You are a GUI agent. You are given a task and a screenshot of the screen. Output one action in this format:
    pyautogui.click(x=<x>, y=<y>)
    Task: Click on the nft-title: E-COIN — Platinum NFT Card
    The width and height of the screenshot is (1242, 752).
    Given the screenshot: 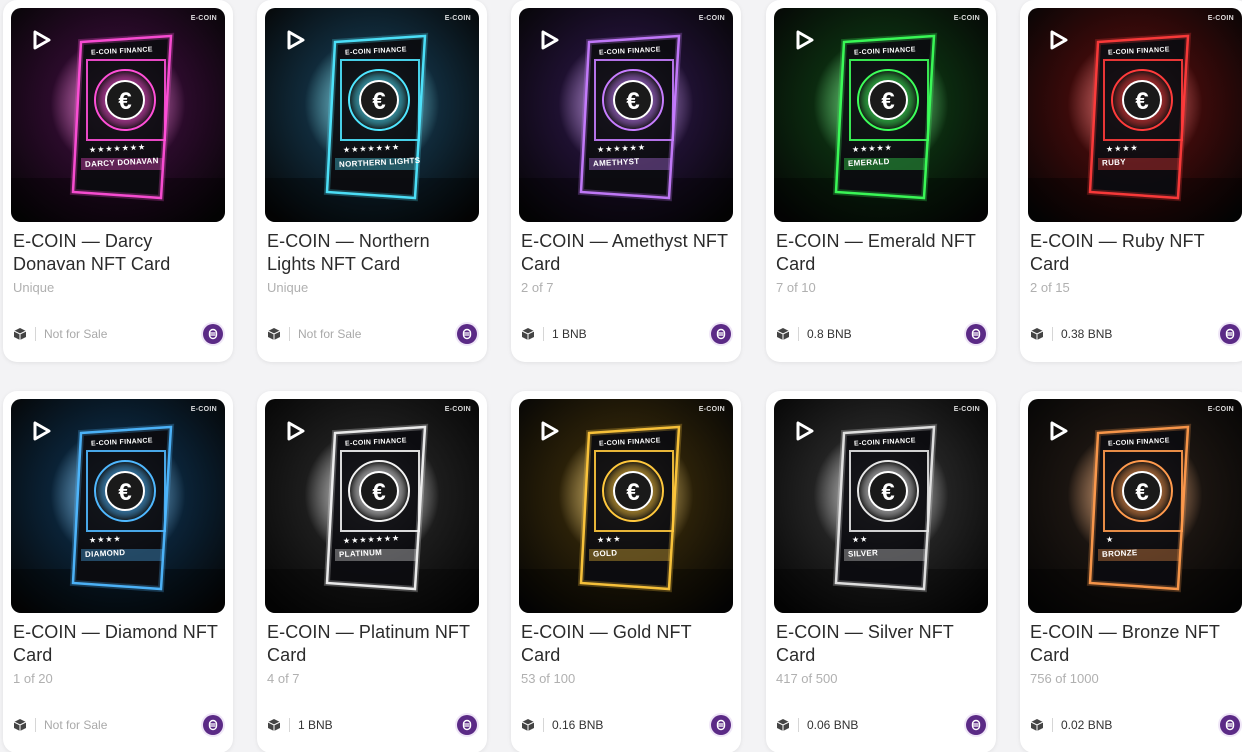 What is the action you would take?
    pyautogui.click(x=373, y=644)
    